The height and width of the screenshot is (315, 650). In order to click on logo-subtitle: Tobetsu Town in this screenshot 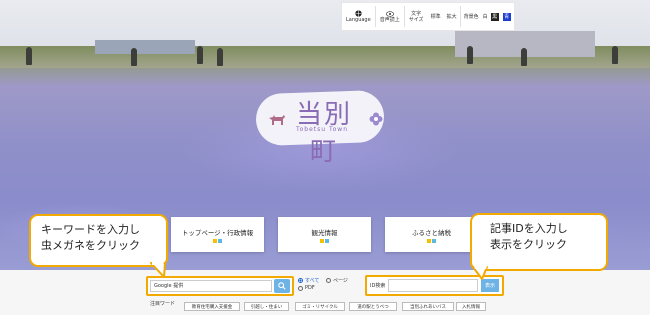, I will do `click(322, 129)`.